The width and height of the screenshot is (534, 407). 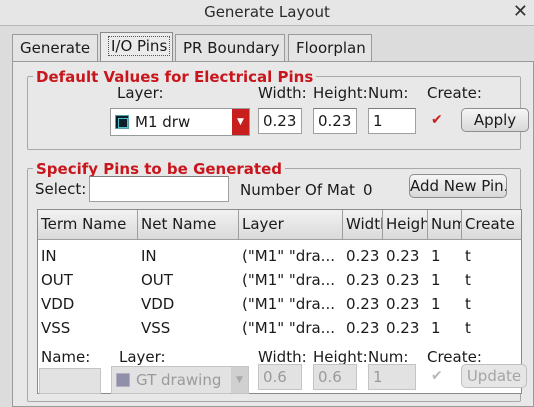 What do you see at coordinates (335, 377) in the screenshot?
I see `edit-height-field: 0.6` at bounding box center [335, 377].